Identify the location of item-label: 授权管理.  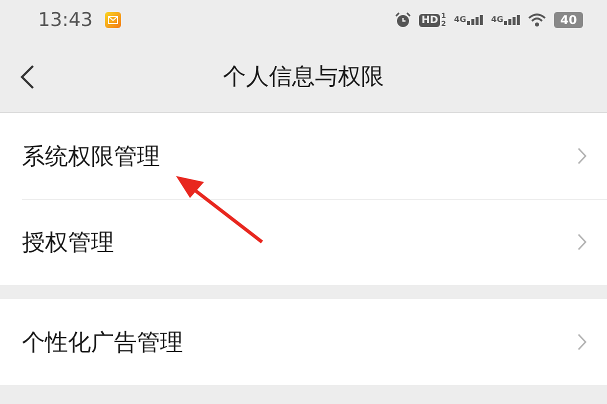
(68, 243).